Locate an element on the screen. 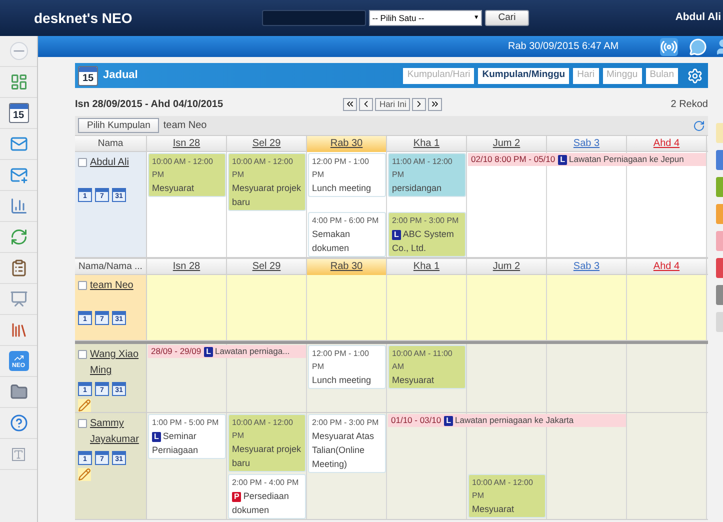  event-bar: 01/10 - 03/10 L Lawatan perniagaan ke Jakarta is located at coordinates (507, 420).